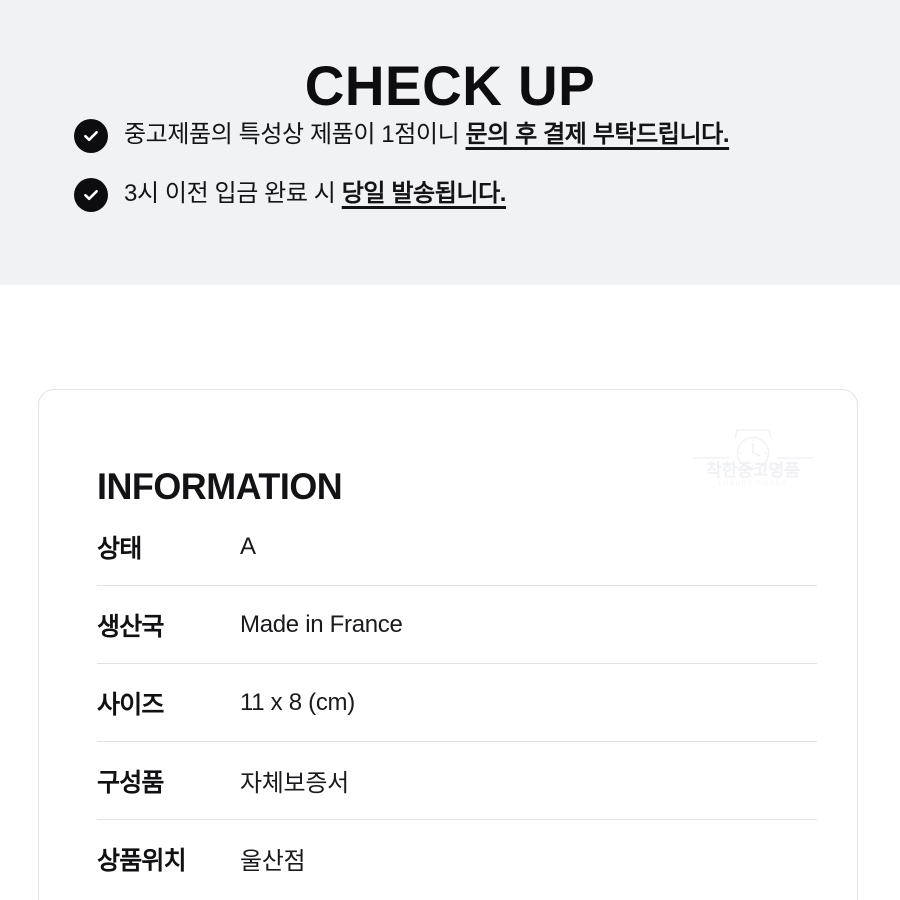 This screenshot has width=900, height=900. I want to click on watch-logo-icon, so click(753, 449).